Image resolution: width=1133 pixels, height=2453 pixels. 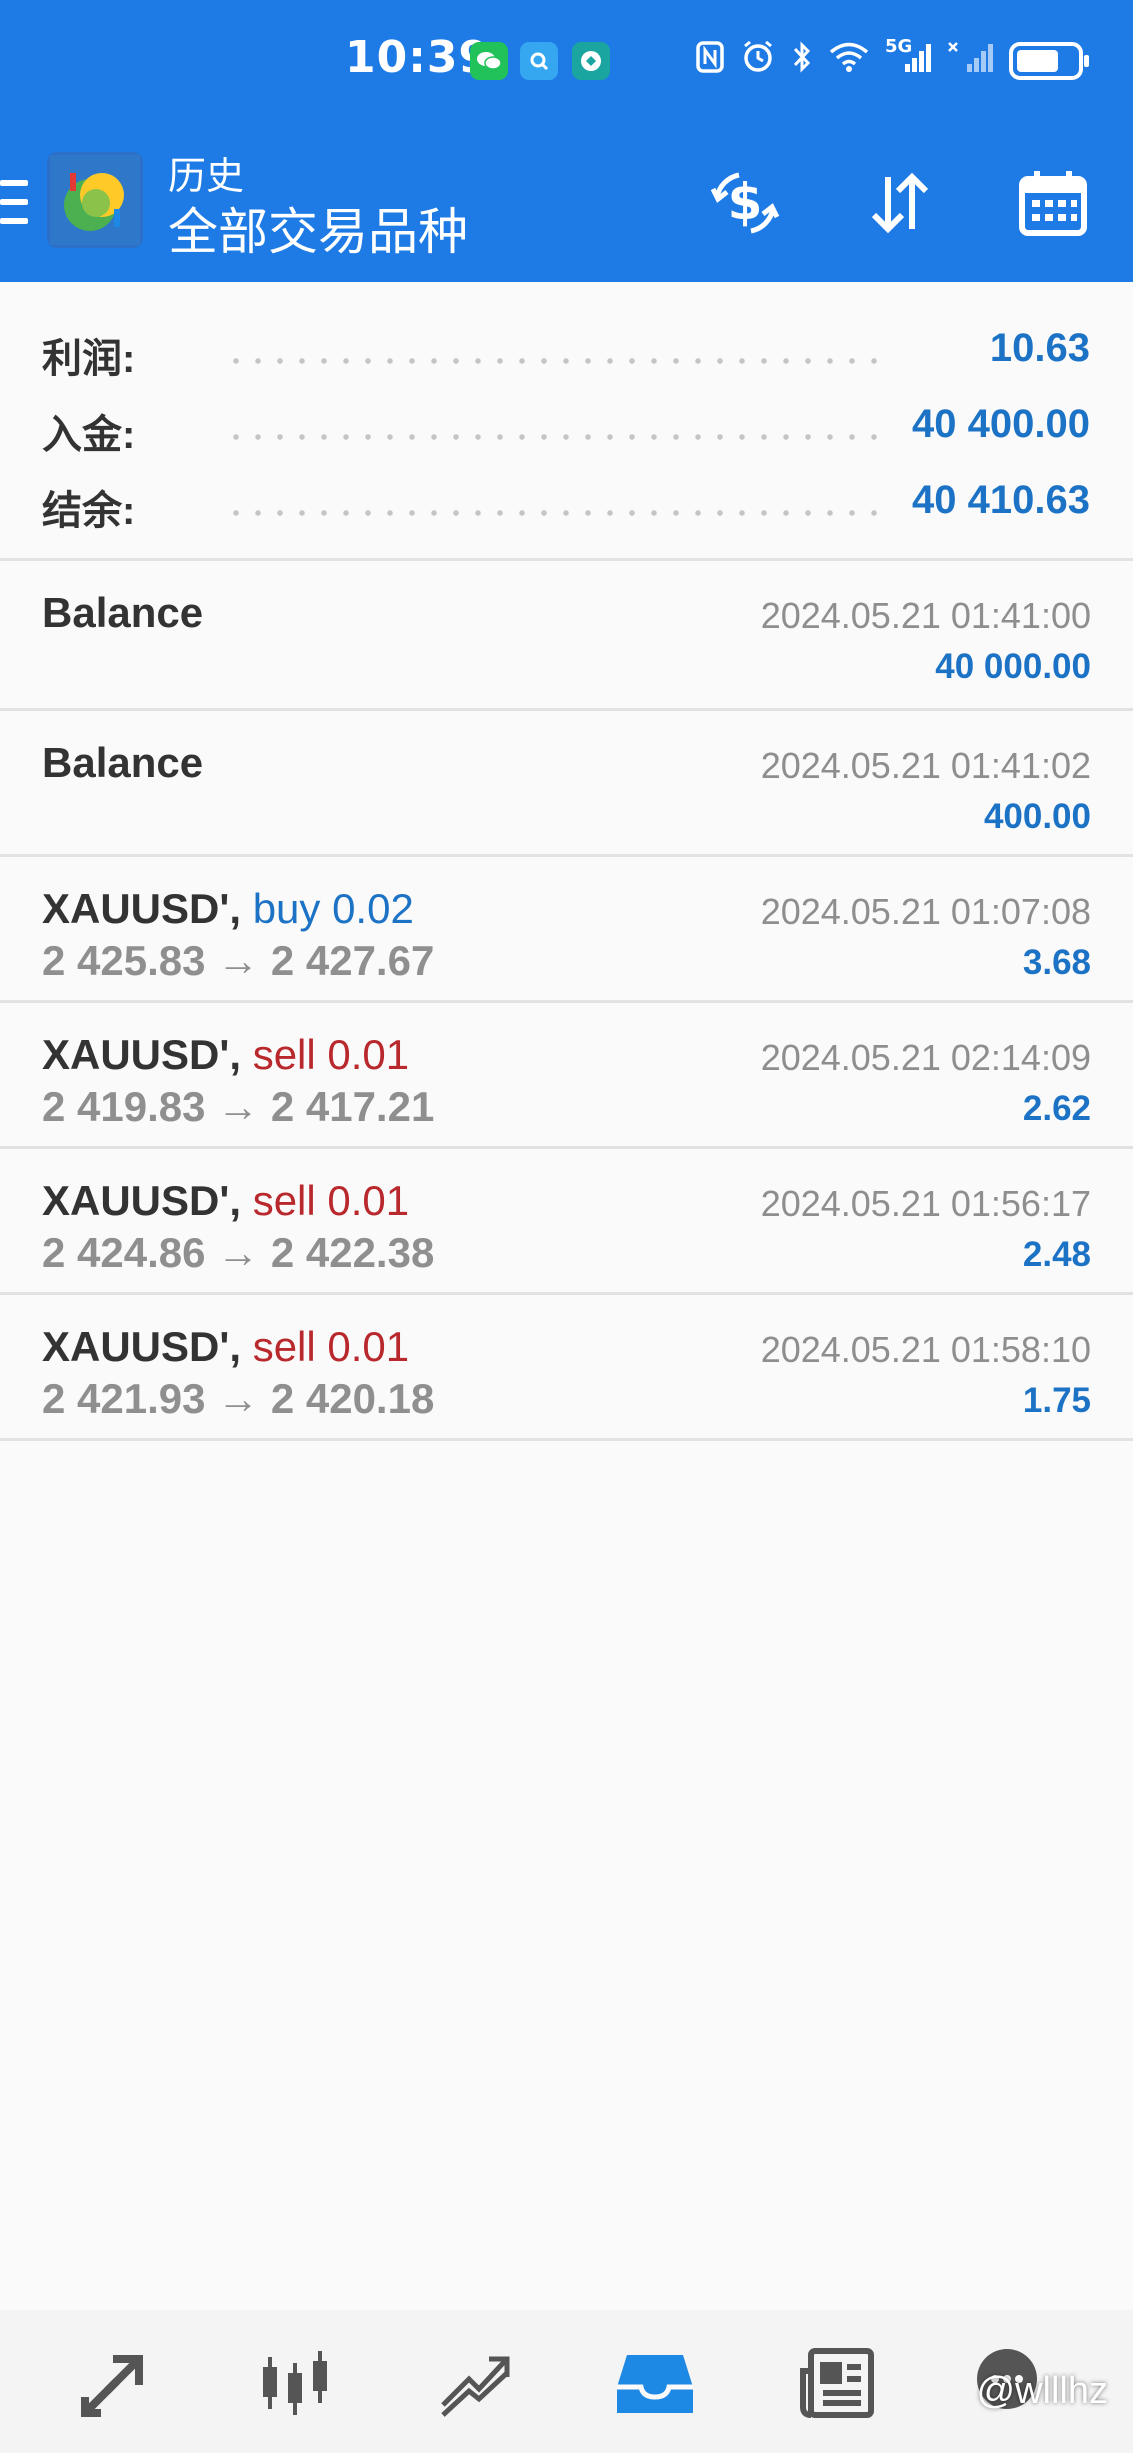 What do you see at coordinates (925, 765) in the screenshot?
I see `row-time: 2024.05.21 01:41:02` at bounding box center [925, 765].